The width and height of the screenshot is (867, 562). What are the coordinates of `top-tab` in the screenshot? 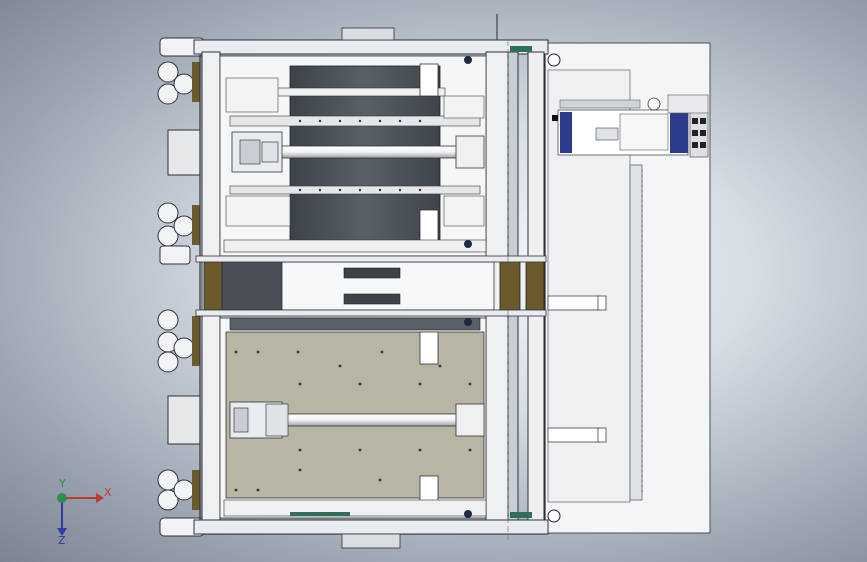 It's located at (368, 34).